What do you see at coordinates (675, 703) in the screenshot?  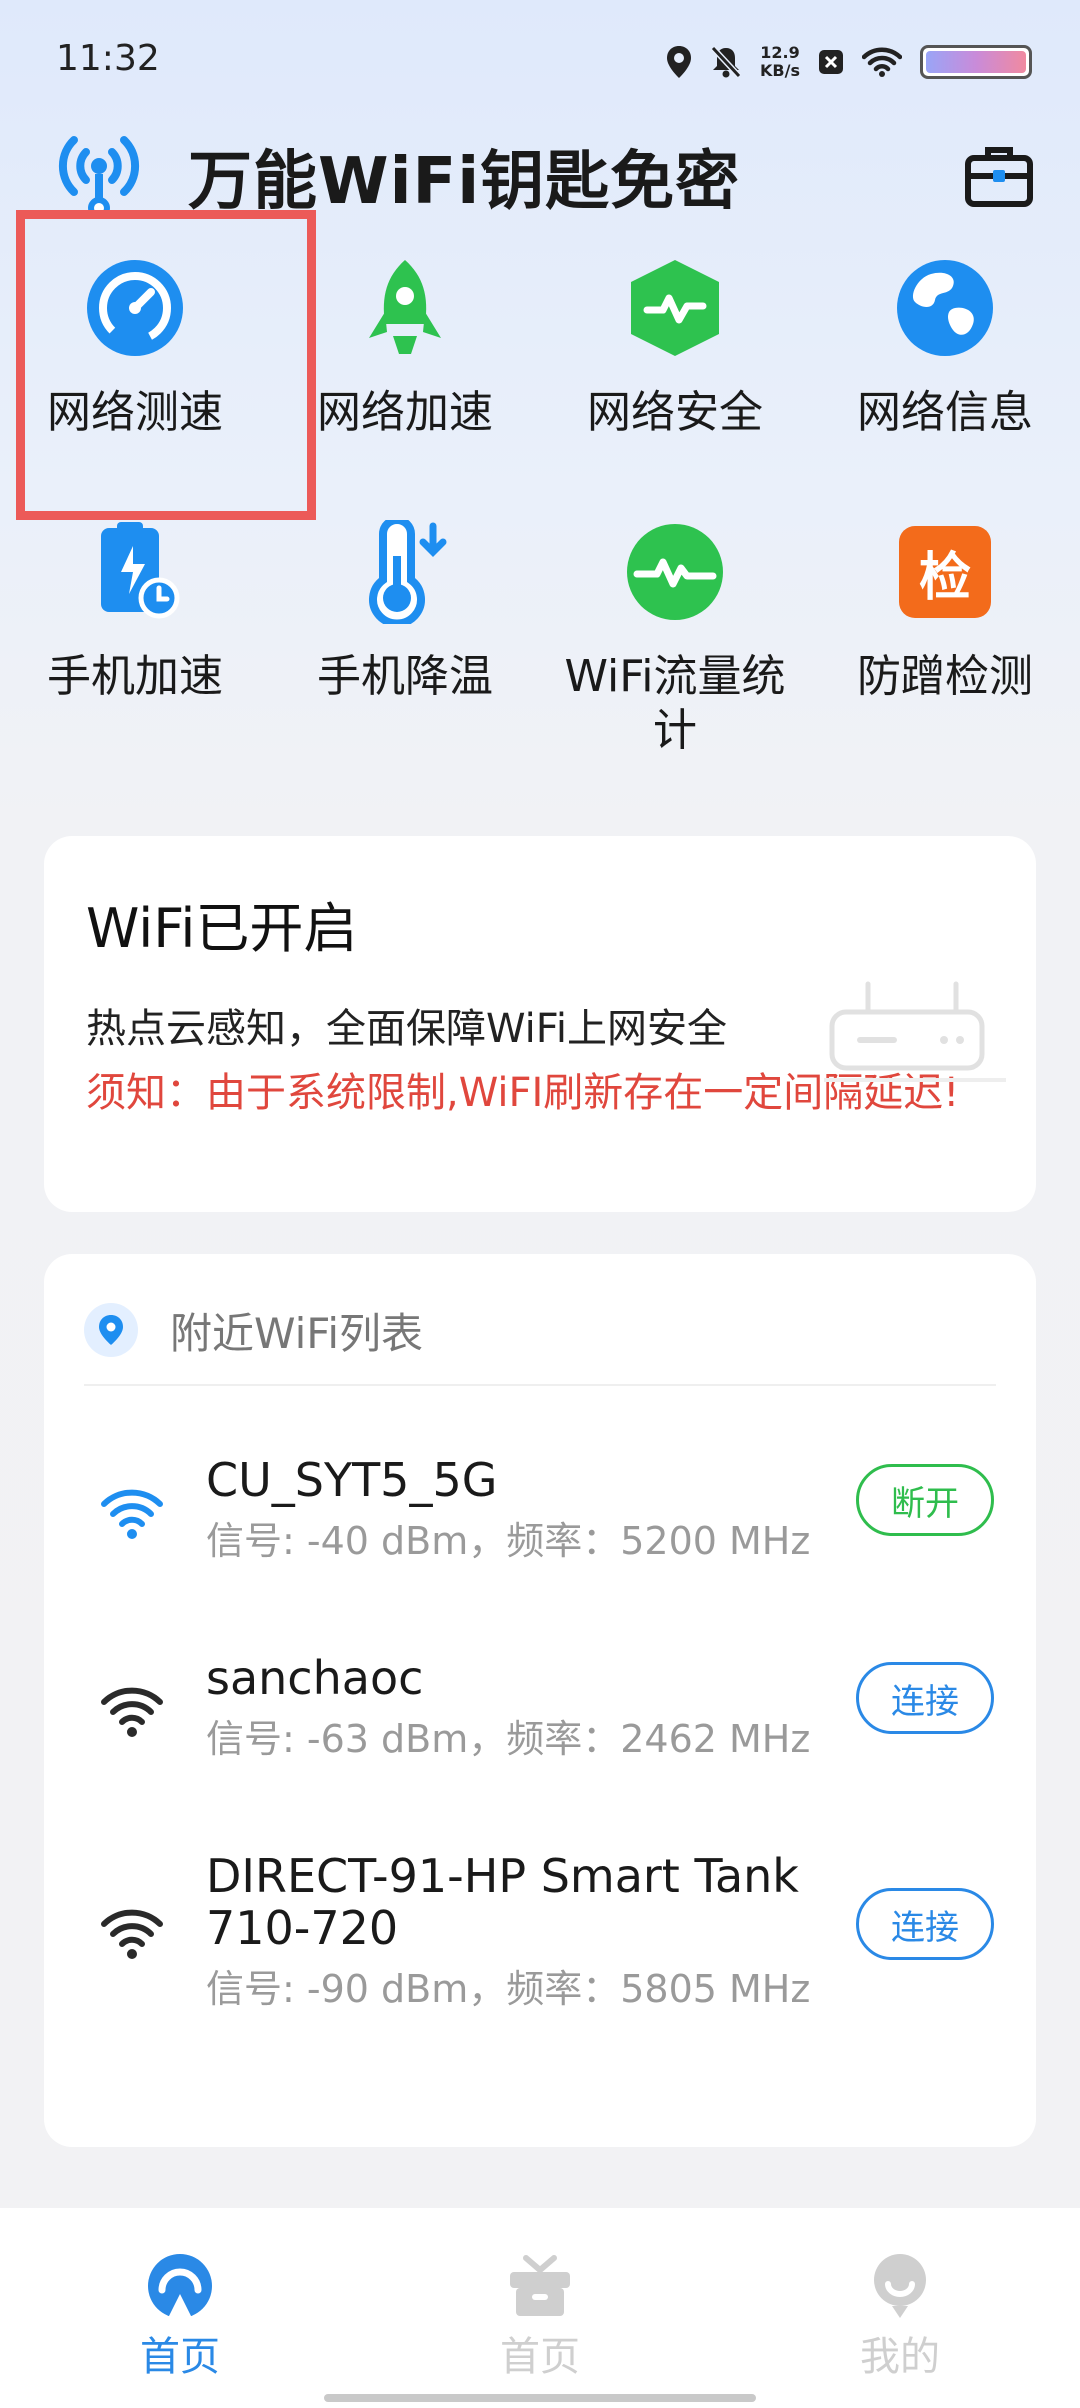 I see `tool-label: WiFi流量统计` at bounding box center [675, 703].